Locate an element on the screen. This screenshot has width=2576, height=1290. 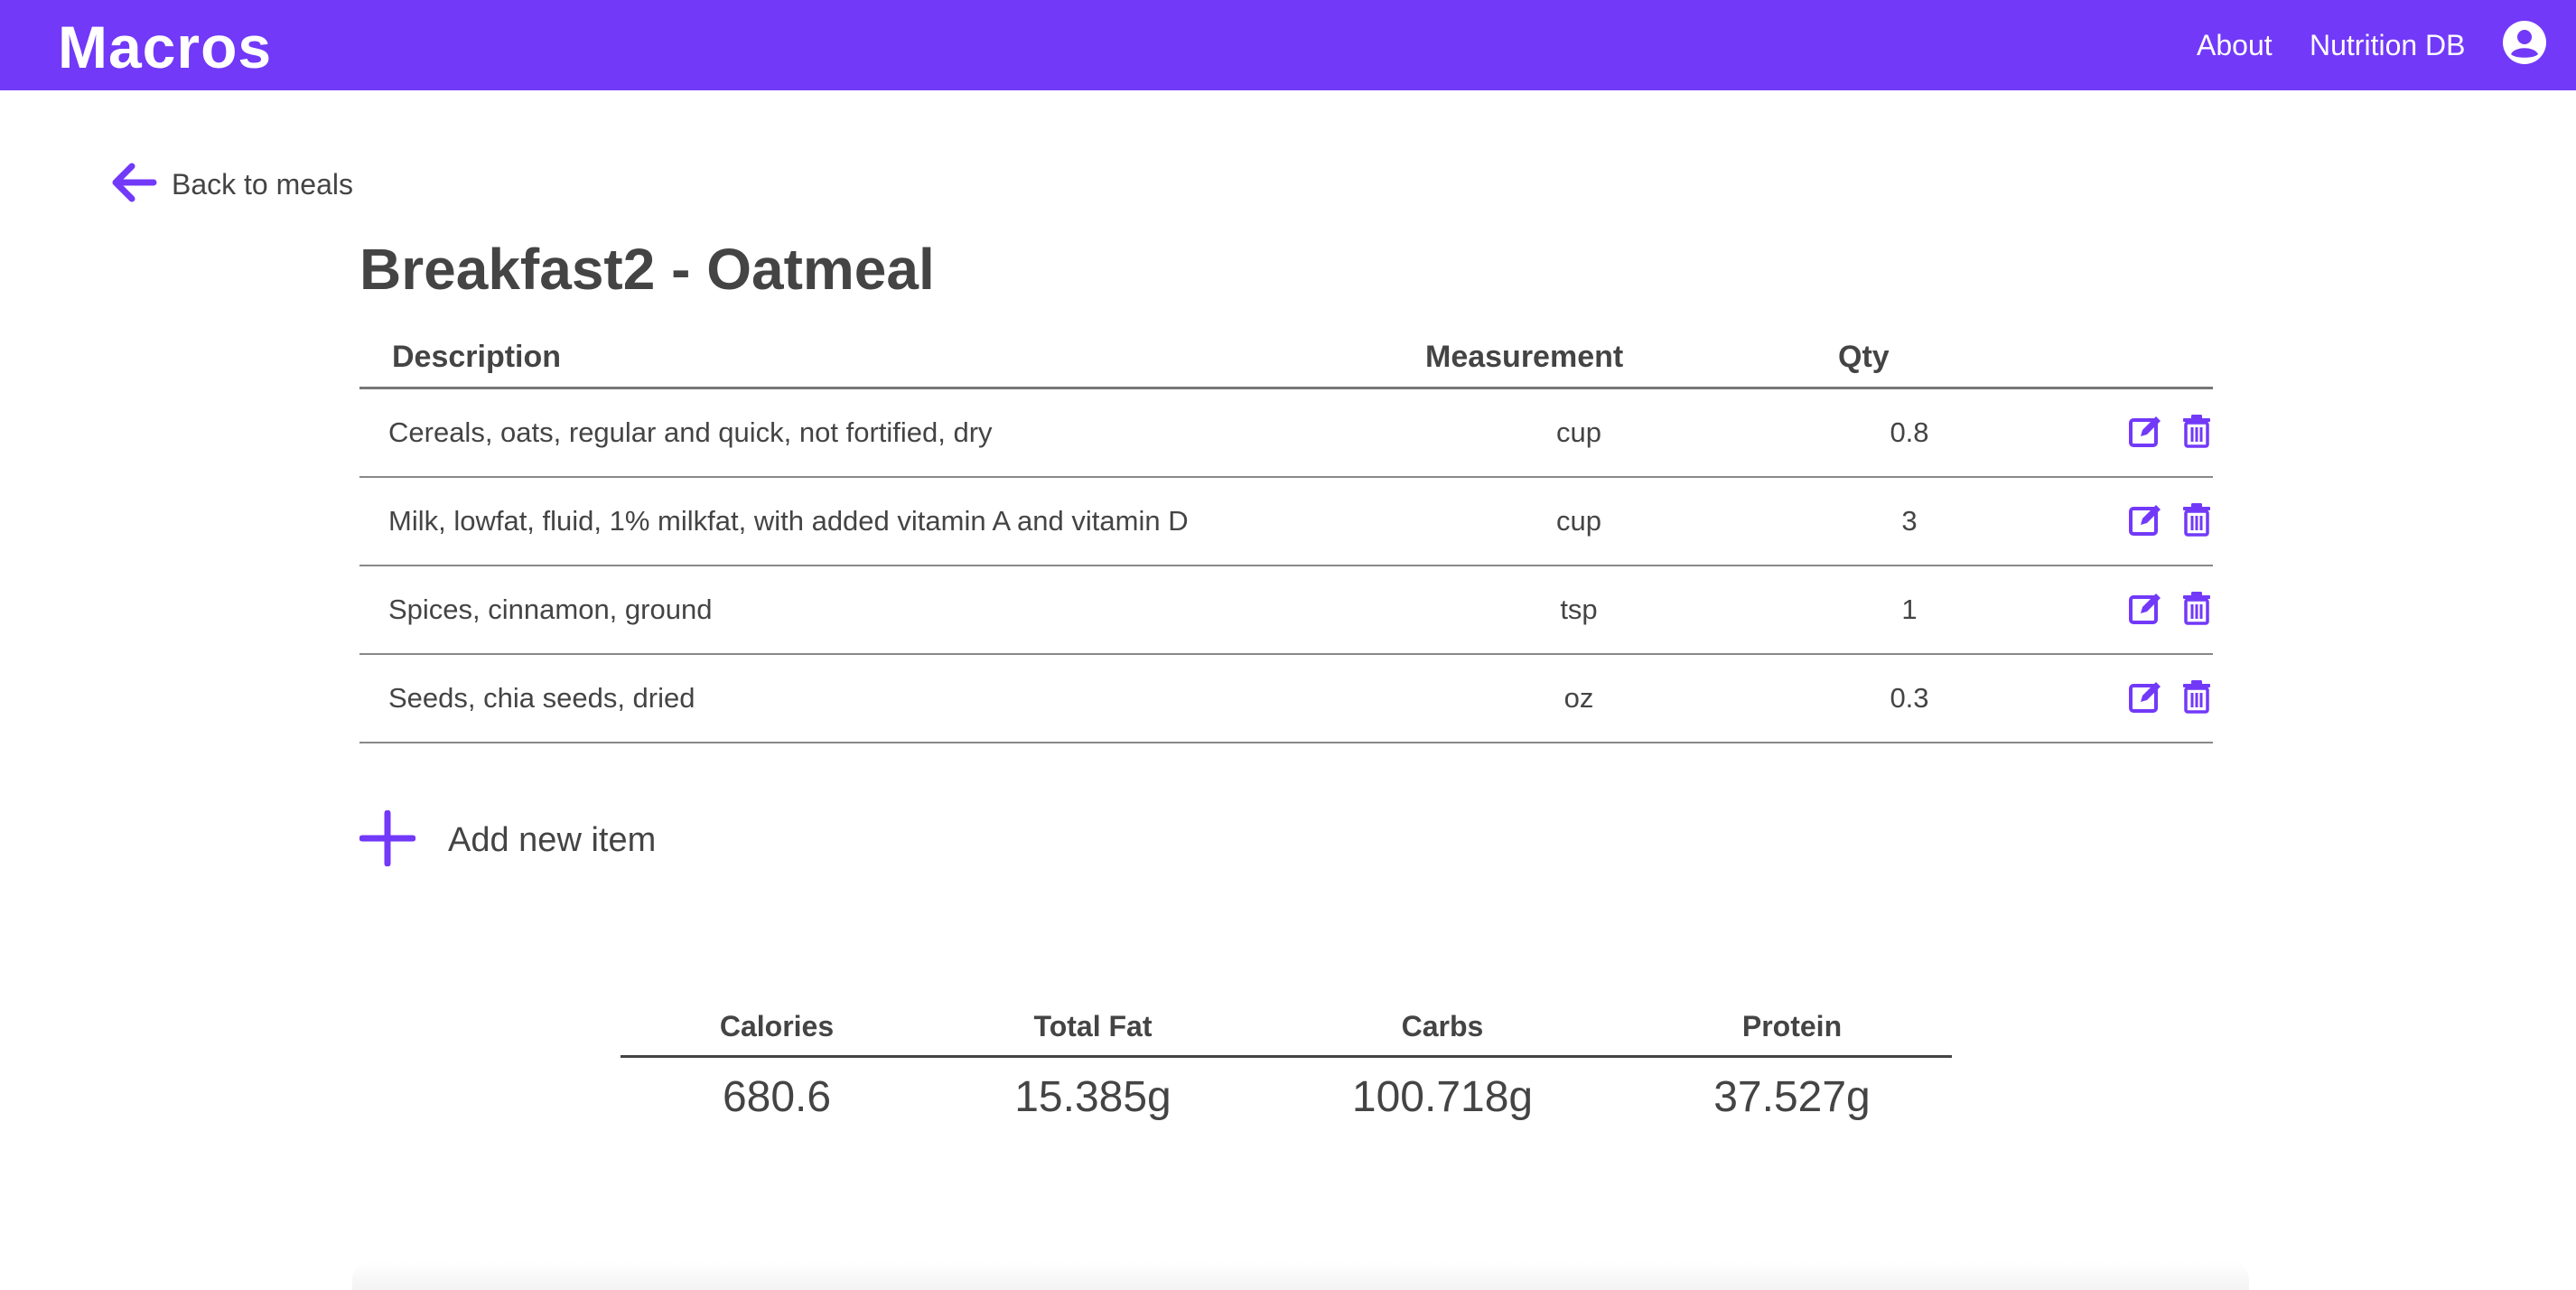
table-header: Description Measurement Qty is located at coordinates (1286, 361).